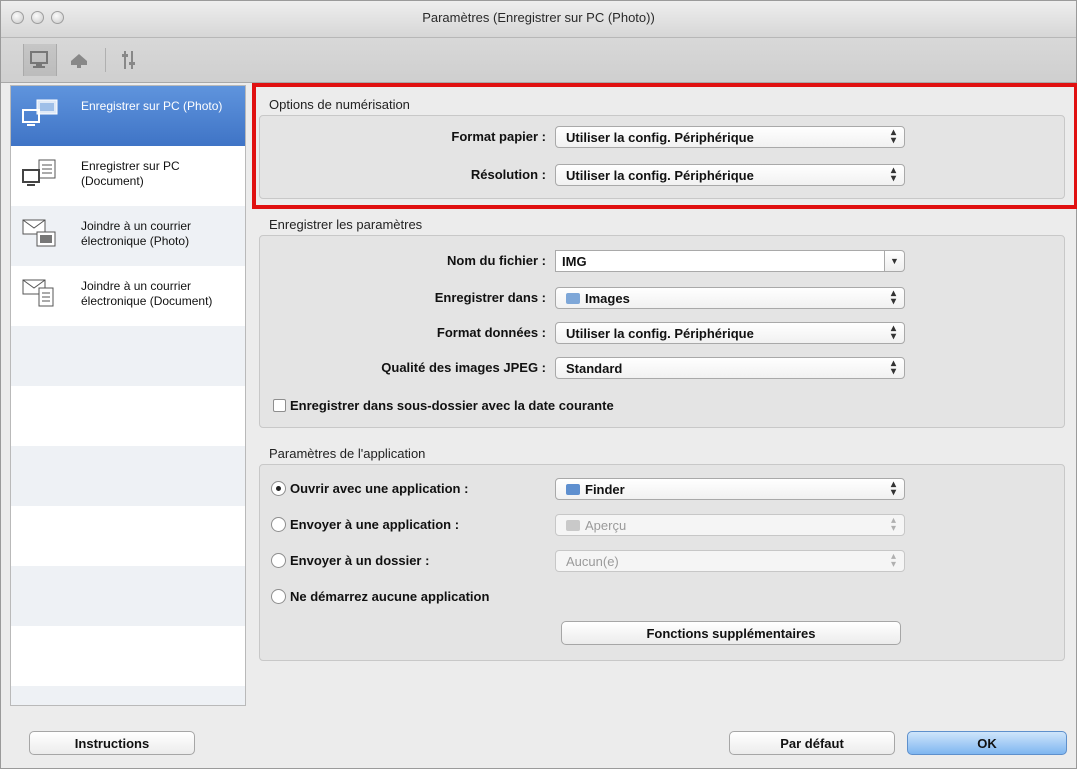  I want to click on no-app-label: Ne démarrez aucune application, so click(390, 596).